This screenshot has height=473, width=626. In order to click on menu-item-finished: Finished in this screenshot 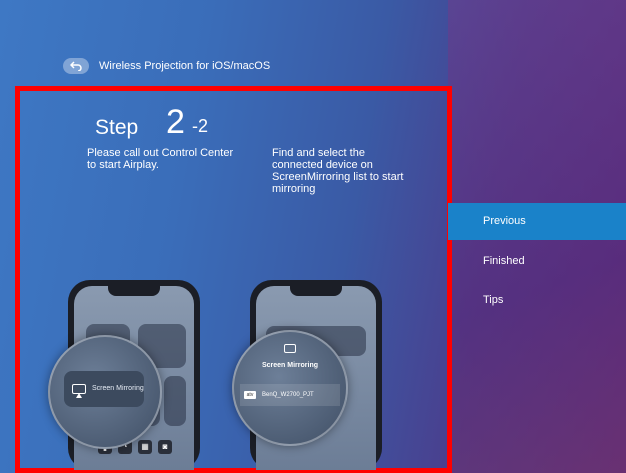, I will do `click(537, 261)`.